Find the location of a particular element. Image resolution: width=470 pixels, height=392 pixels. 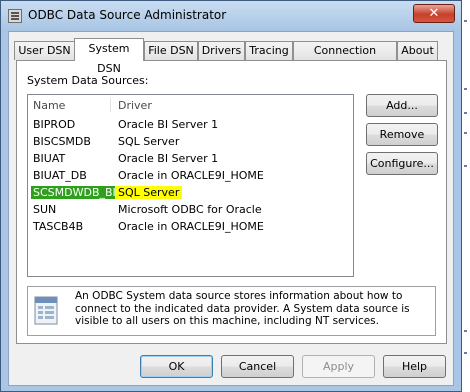

dsn-name: SCSMDWDB_BI is located at coordinates (74, 192).